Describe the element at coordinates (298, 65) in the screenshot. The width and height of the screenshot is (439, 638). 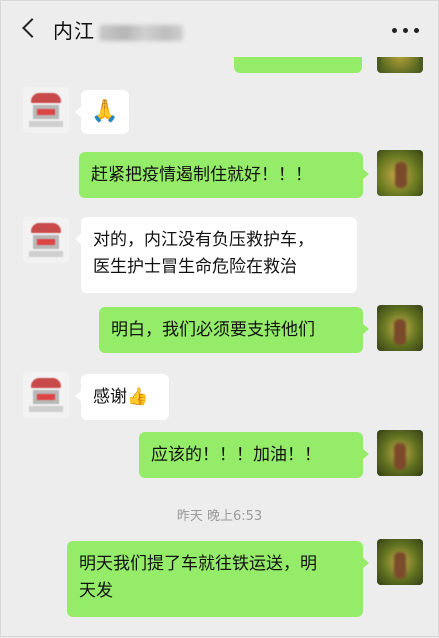
I see `message-bubble-out` at that location.